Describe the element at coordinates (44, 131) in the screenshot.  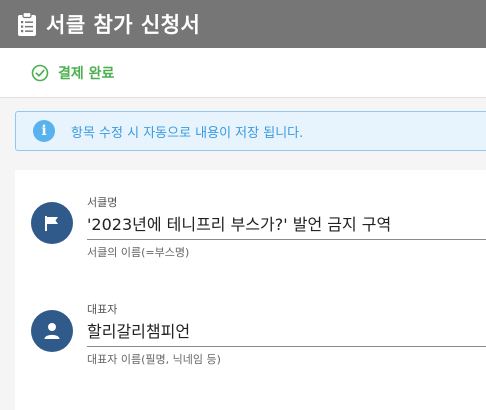
I see `info-icon: i` at that location.